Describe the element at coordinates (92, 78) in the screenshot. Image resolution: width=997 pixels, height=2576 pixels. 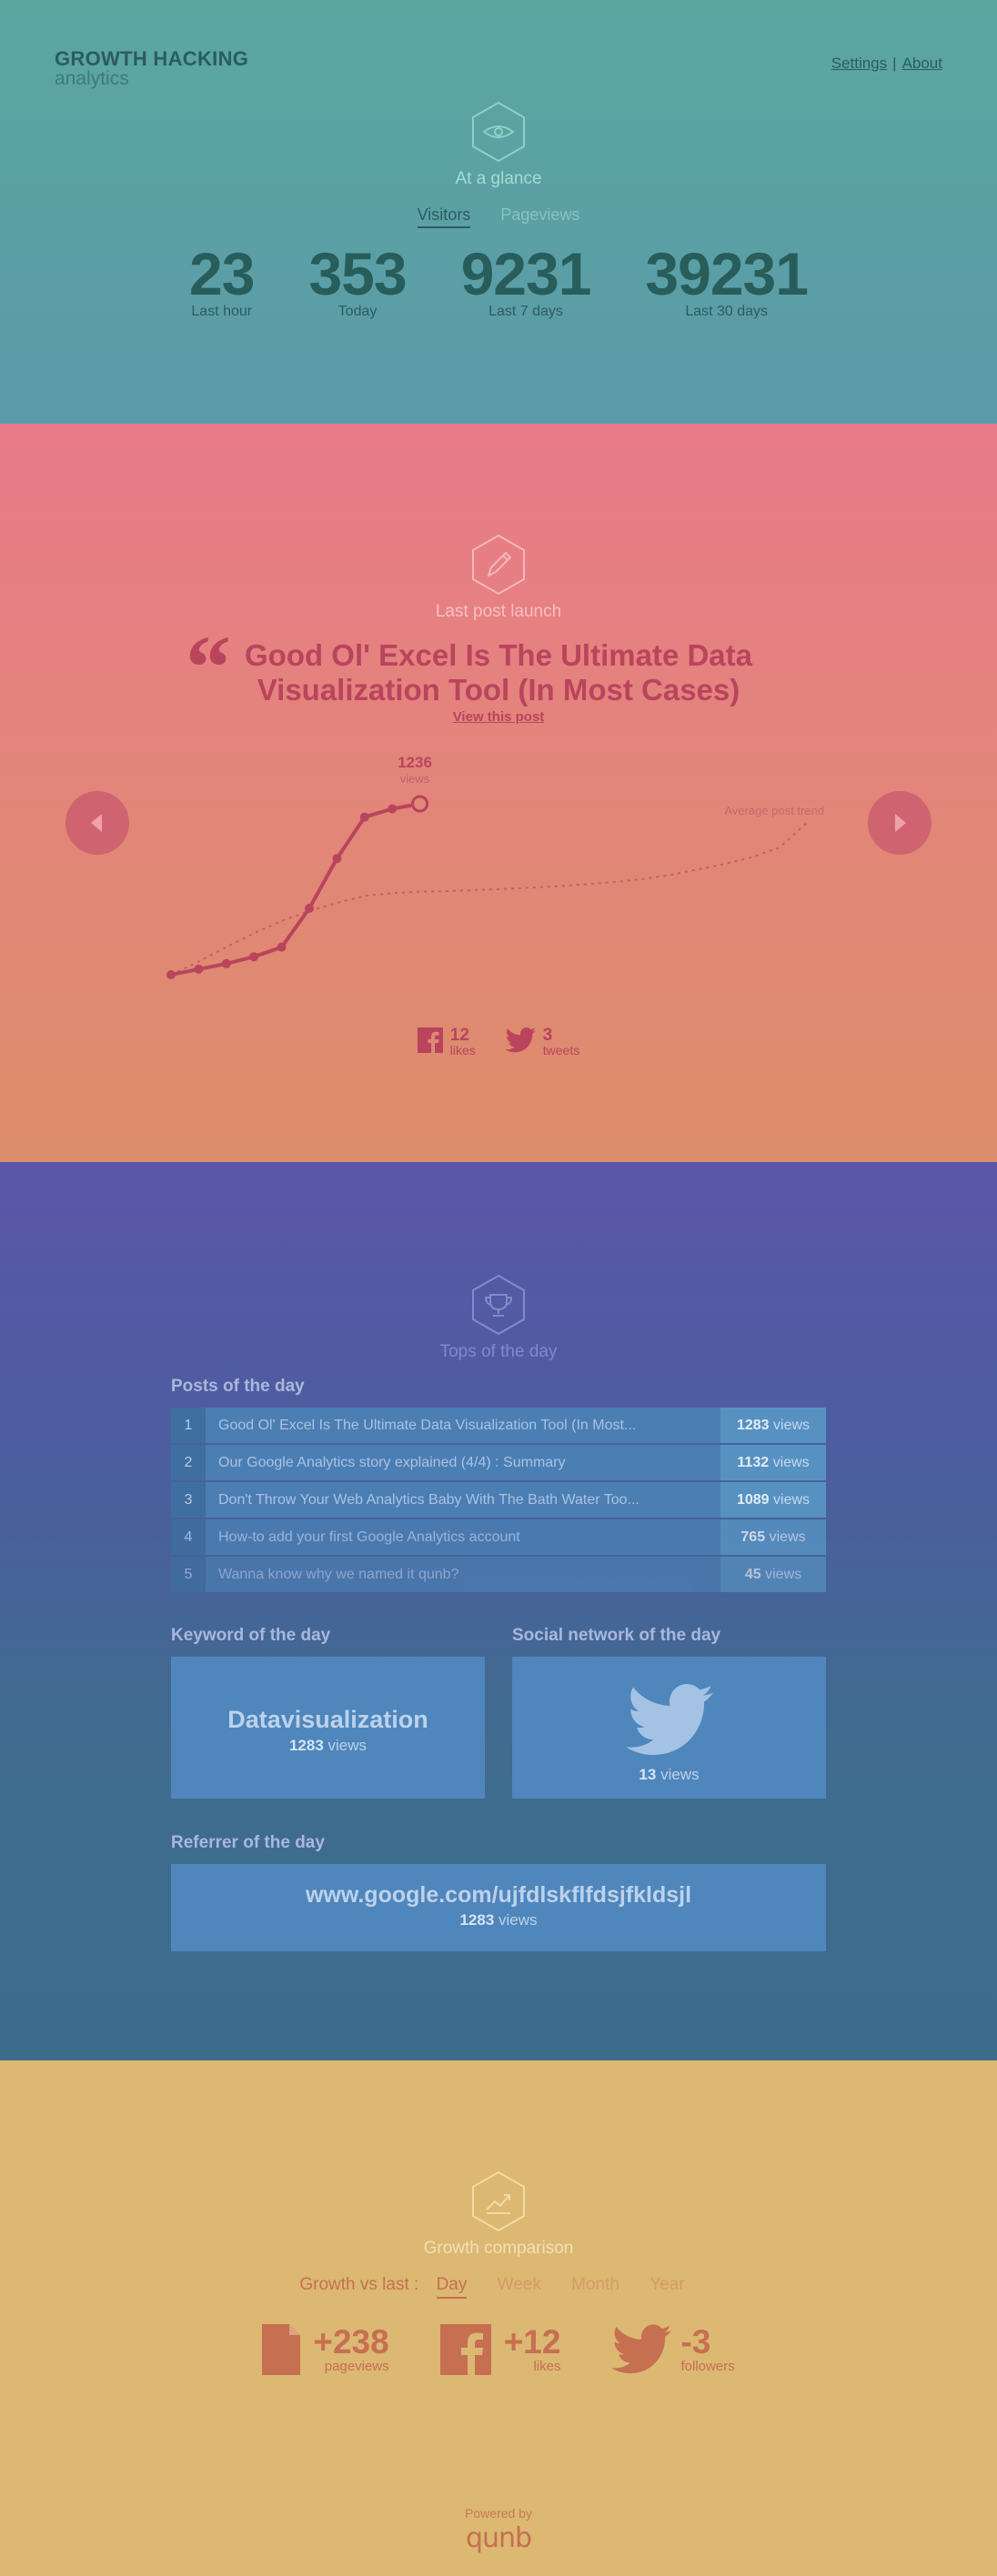
I see `brand-subtitle: analytics` at that location.